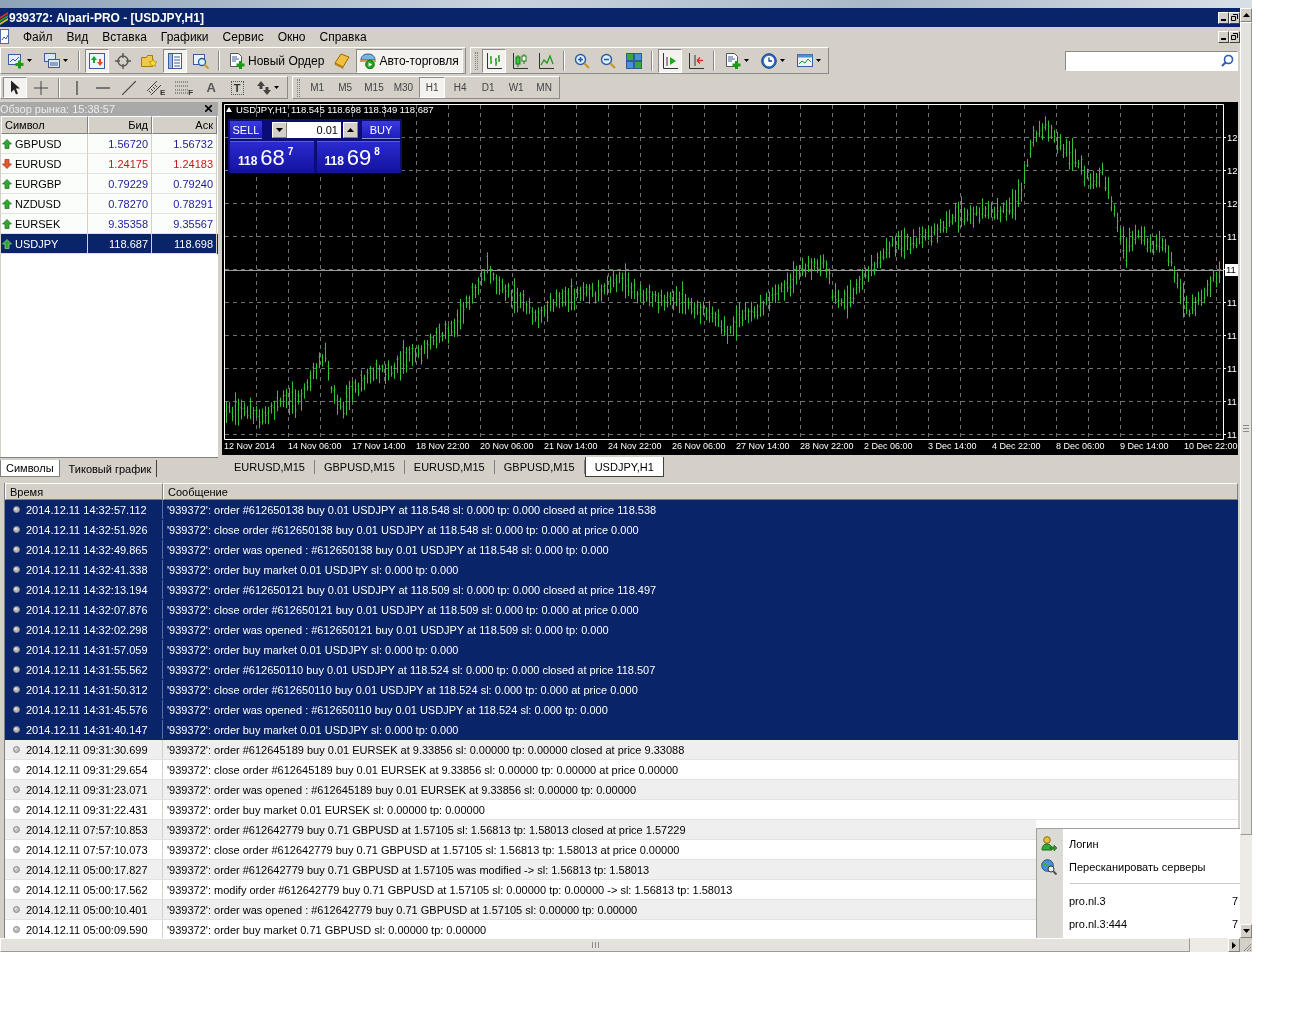  Describe the element at coordinates (1138, 866) in the screenshot. I see `menu-item: Пересканировать серверы` at that location.